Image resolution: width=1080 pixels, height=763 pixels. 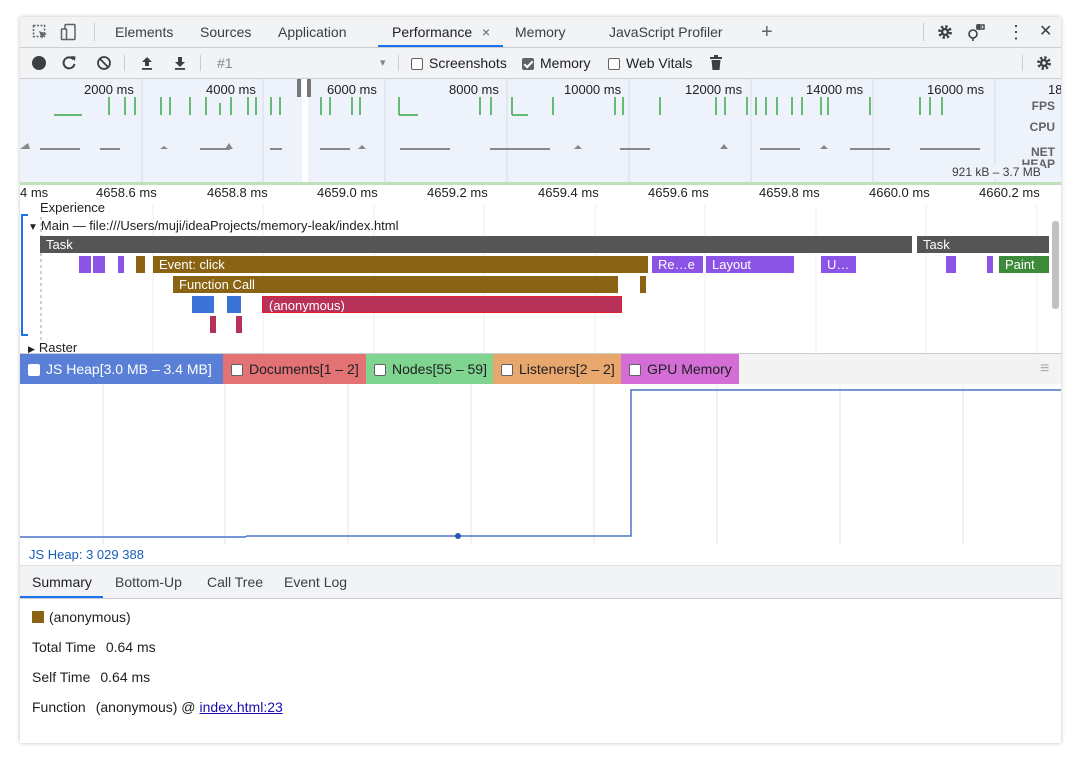 I want to click on overview-tick-label: 12000 ms, so click(x=714, y=89).